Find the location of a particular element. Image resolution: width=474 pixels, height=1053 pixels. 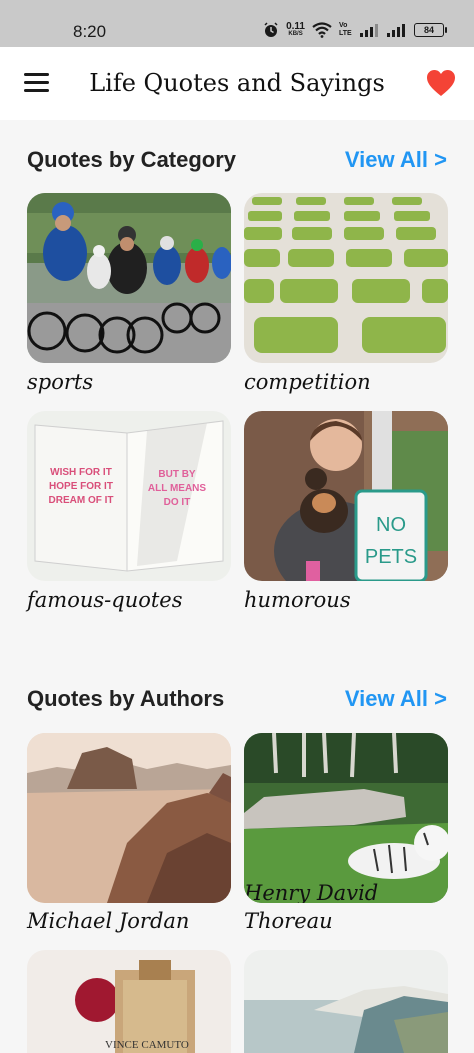

book-left-text: WISH FOR IT HOPE FOR IT DREAM OF IT is located at coordinates (81, 486).